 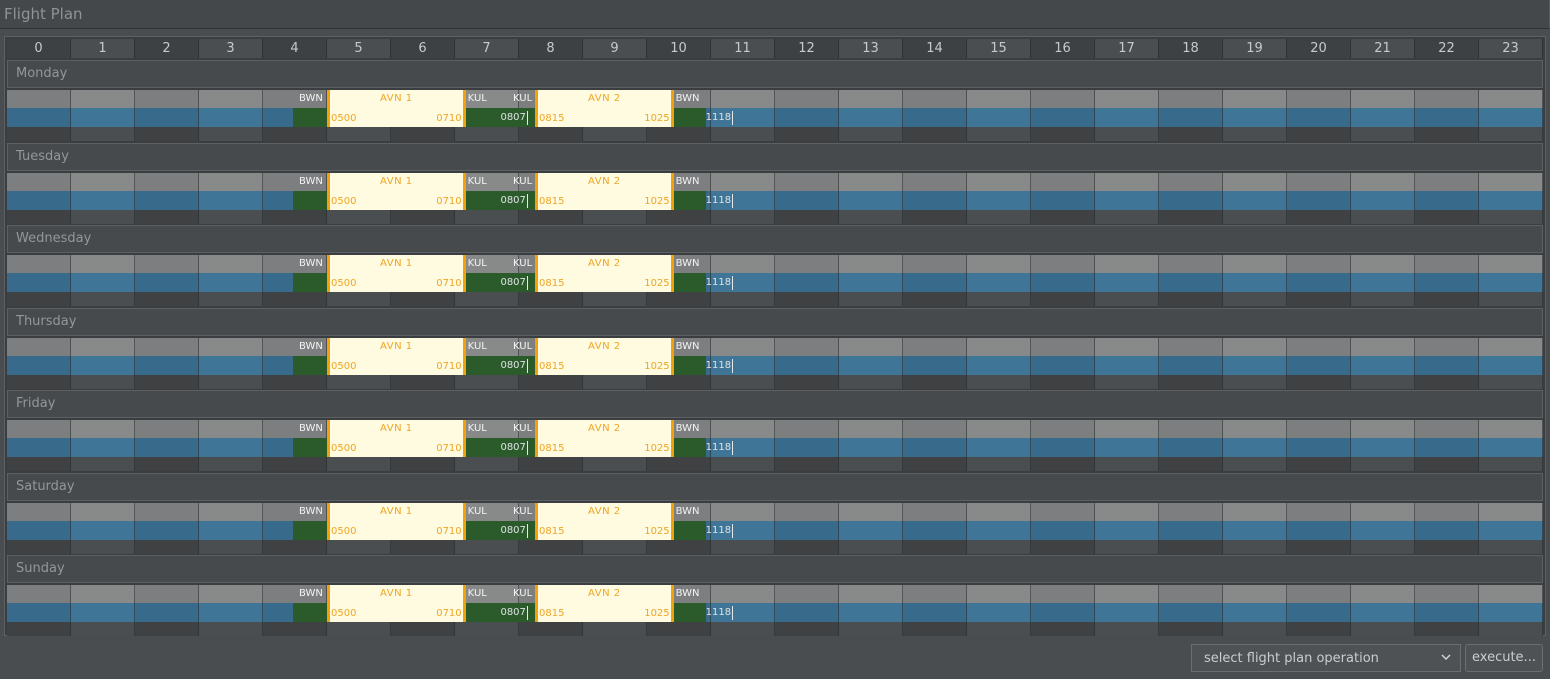 What do you see at coordinates (1511, 48) in the screenshot?
I see `hour-header-23: 23` at bounding box center [1511, 48].